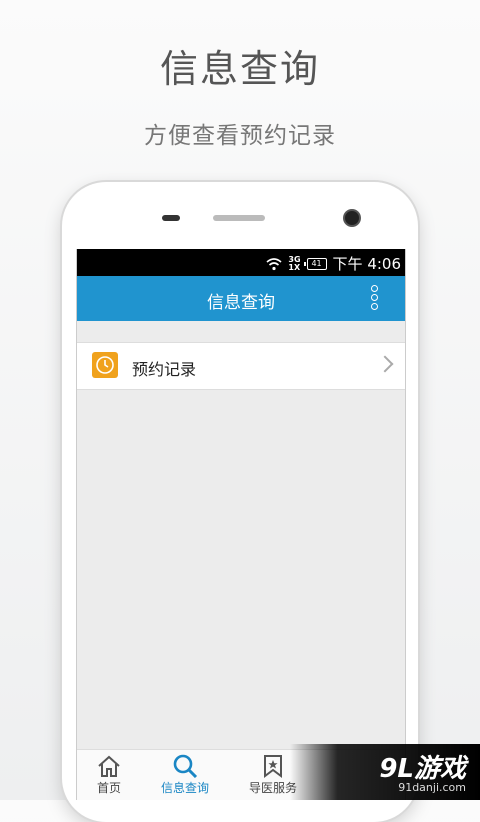  What do you see at coordinates (352, 218) in the screenshot?
I see `front-camera` at bounding box center [352, 218].